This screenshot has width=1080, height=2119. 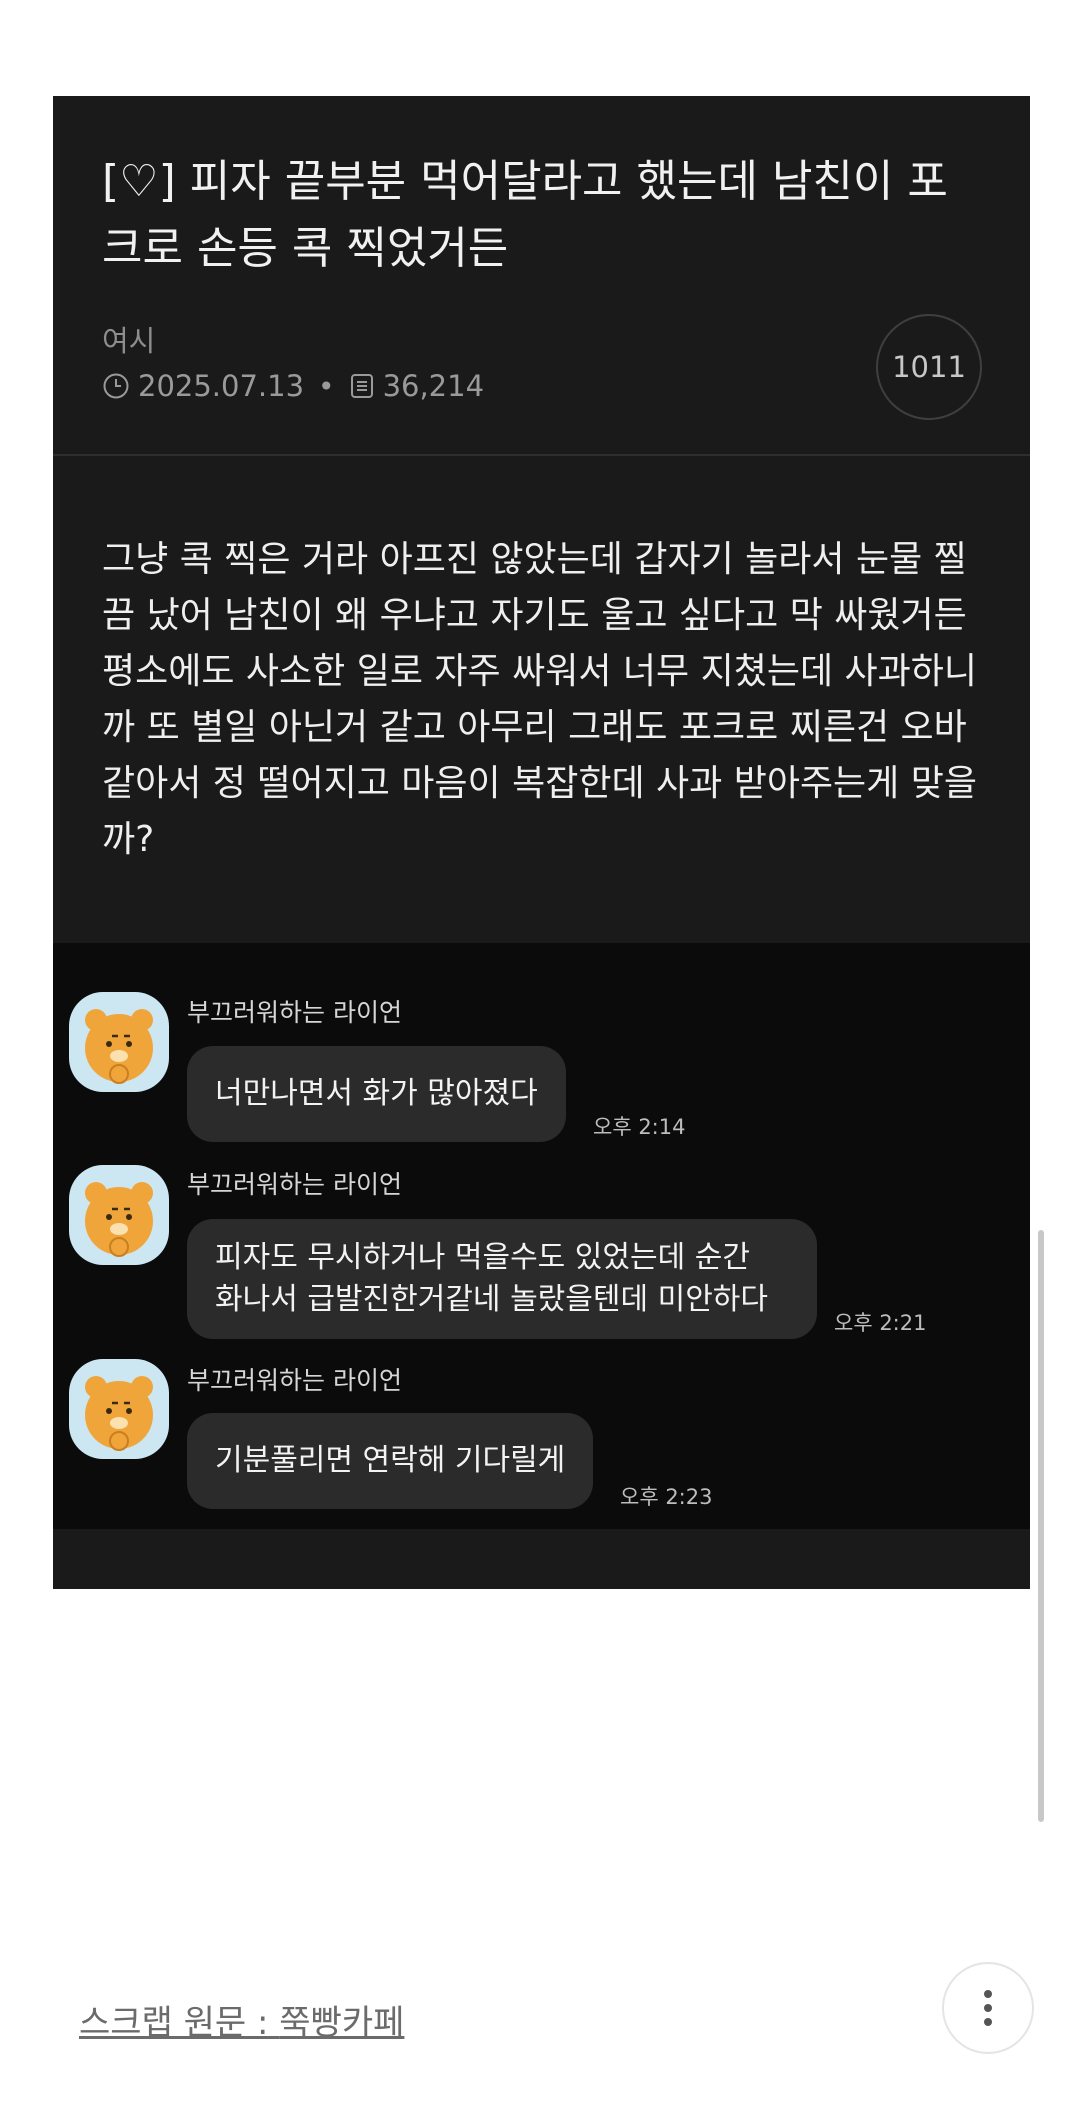 I want to click on more-vertical-icon, so click(x=988, y=2008).